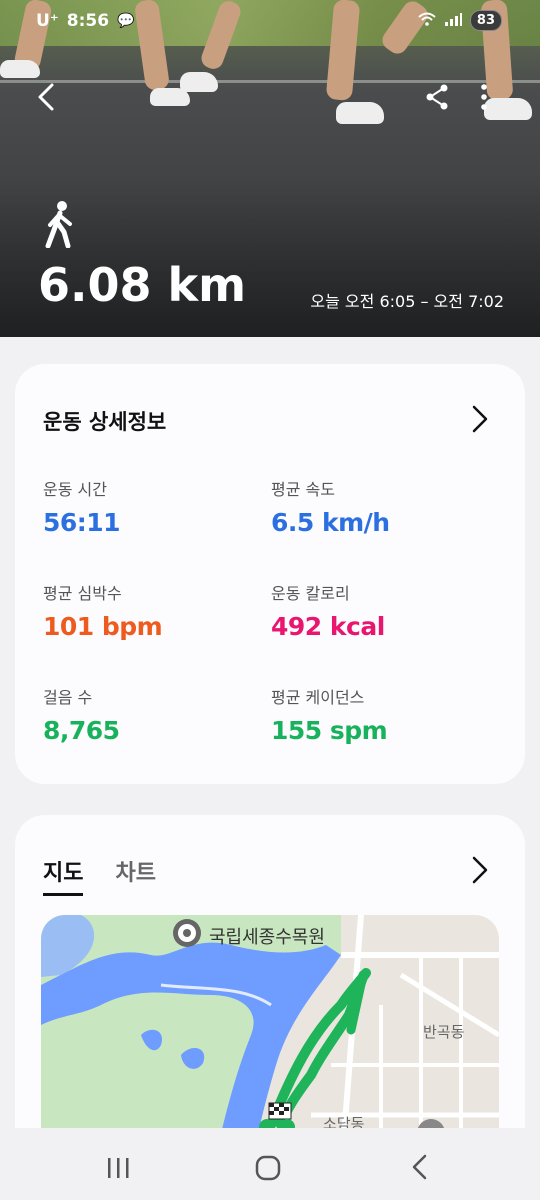  I want to click on carrier-label: U⁺, so click(47, 21).